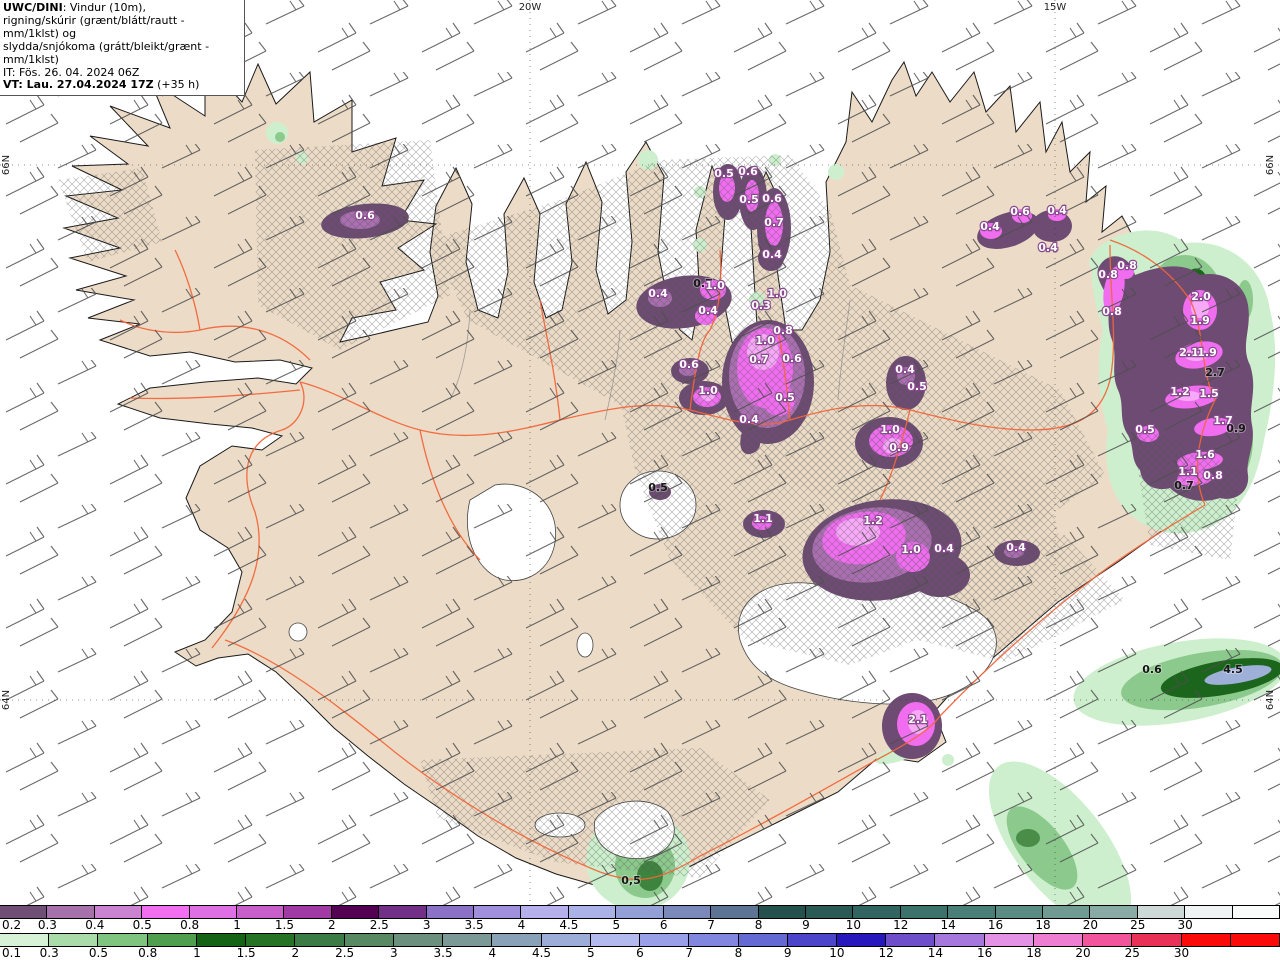 This screenshot has height=960, width=1280. I want to click on colorbar-tick-label: 0.3, so click(49, 952).